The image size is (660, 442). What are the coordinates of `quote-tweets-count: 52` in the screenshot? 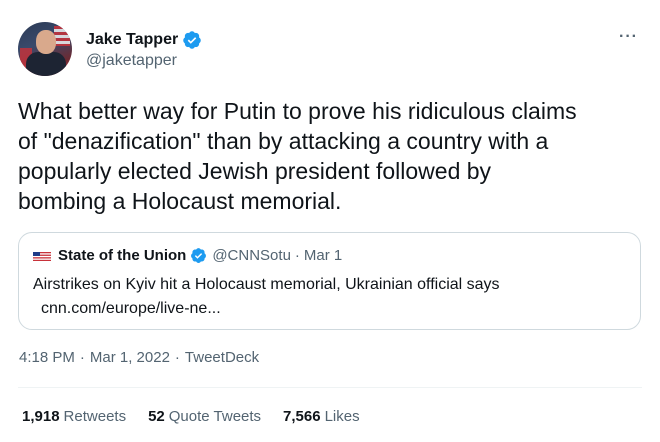 It's located at (156, 416).